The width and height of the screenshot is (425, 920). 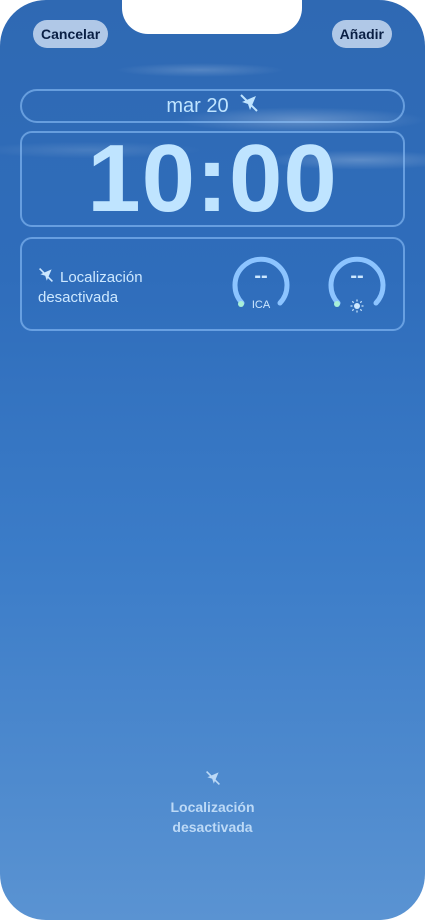 I want to click on bottom-location-status: Localización desactivada, so click(x=212, y=803).